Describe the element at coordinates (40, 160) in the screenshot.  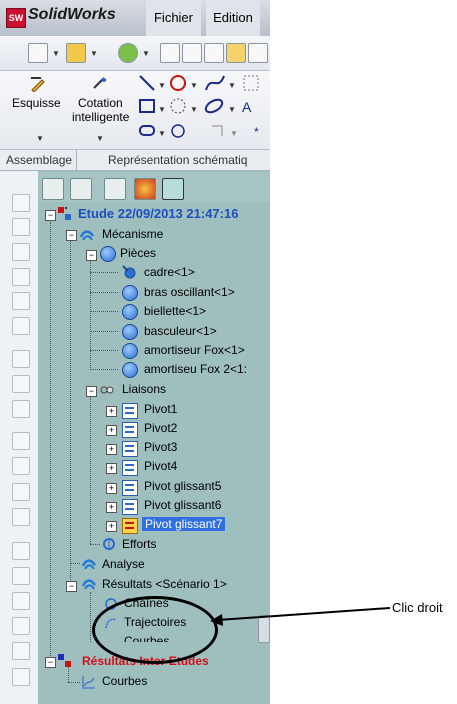
I see `tab-assemblage: Assemblage` at that location.